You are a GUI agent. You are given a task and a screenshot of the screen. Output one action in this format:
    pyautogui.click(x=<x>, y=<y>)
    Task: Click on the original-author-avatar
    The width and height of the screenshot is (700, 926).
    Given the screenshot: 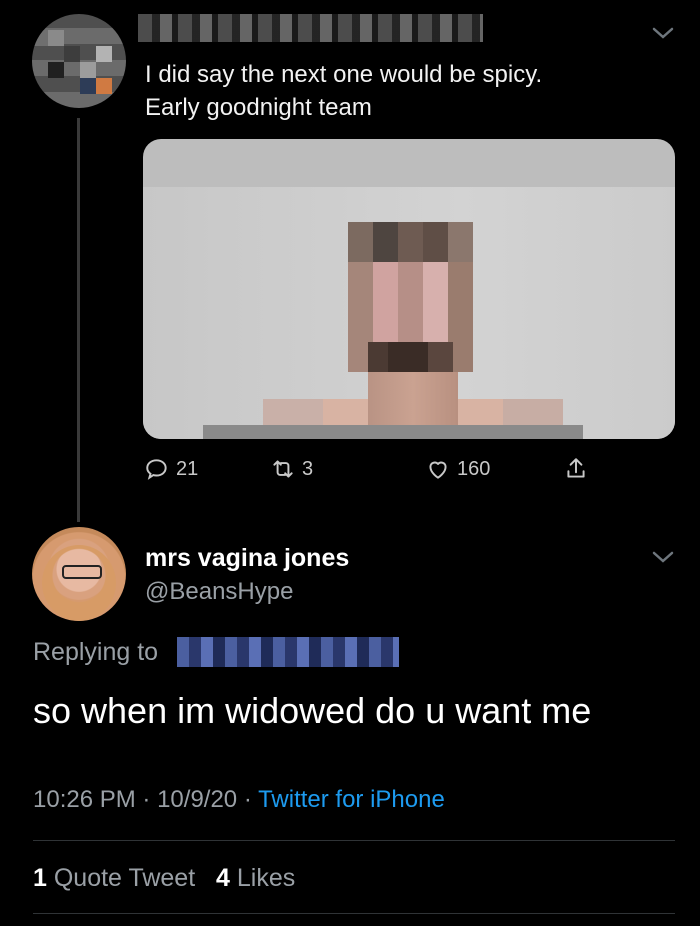 What is the action you would take?
    pyautogui.click(x=79, y=61)
    